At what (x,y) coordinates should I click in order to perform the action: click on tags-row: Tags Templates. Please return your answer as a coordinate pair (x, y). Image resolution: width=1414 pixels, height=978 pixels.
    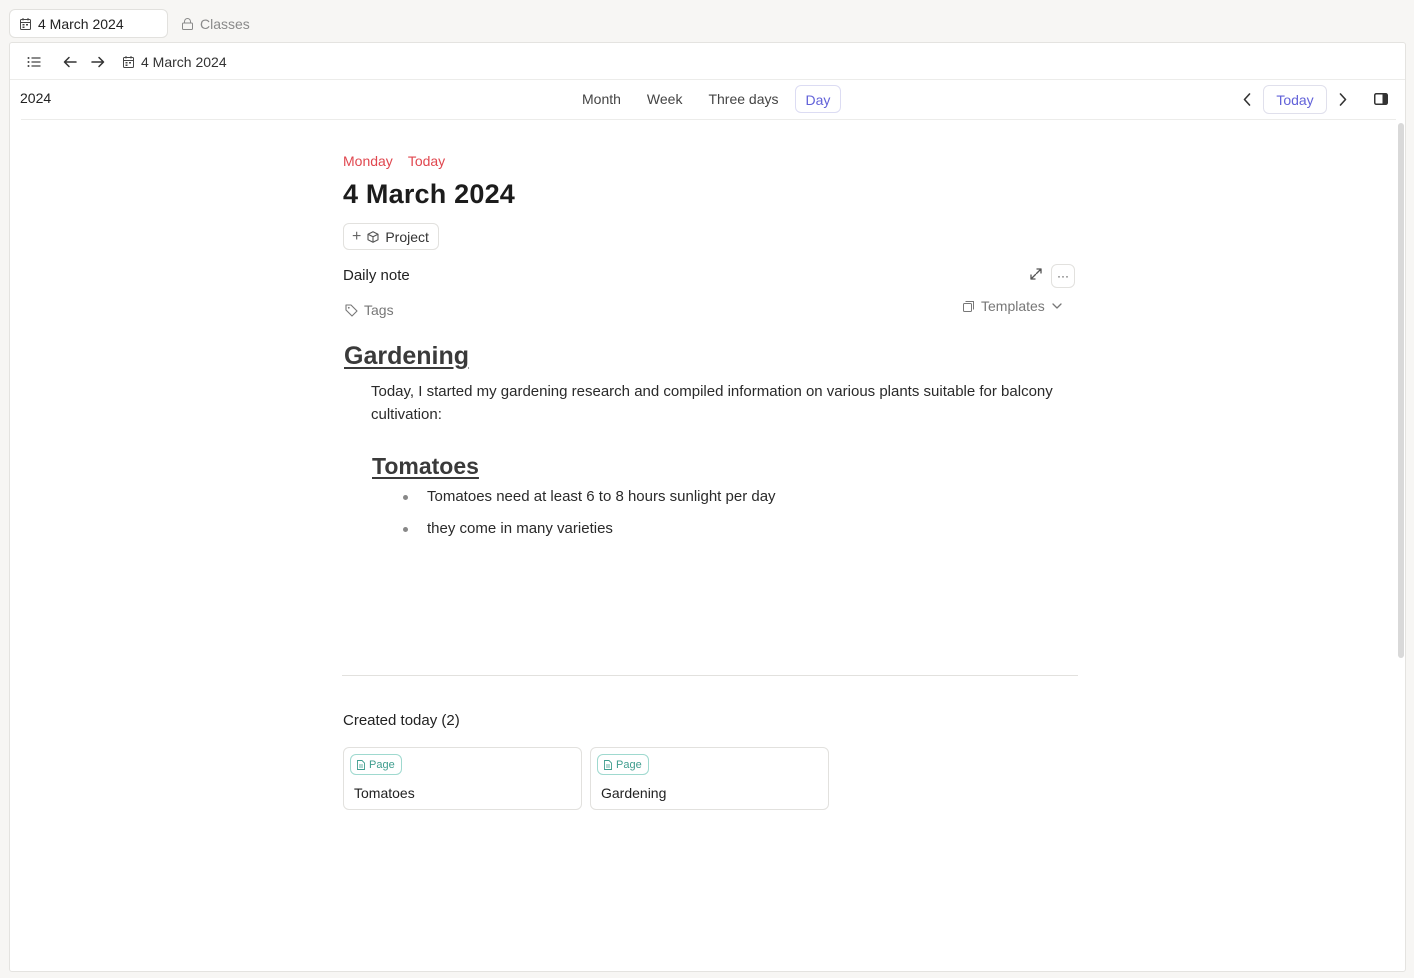
    Looking at the image, I should click on (711, 310).